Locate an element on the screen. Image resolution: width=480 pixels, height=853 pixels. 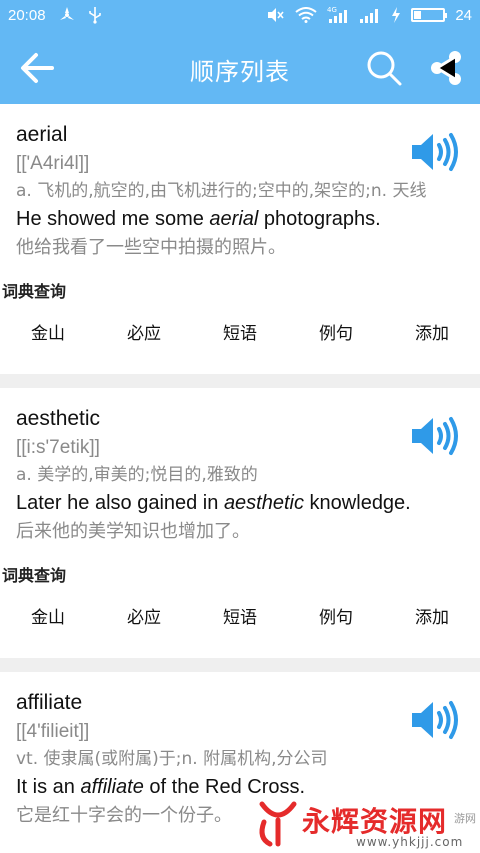
share-button is located at coordinates (448, 70).